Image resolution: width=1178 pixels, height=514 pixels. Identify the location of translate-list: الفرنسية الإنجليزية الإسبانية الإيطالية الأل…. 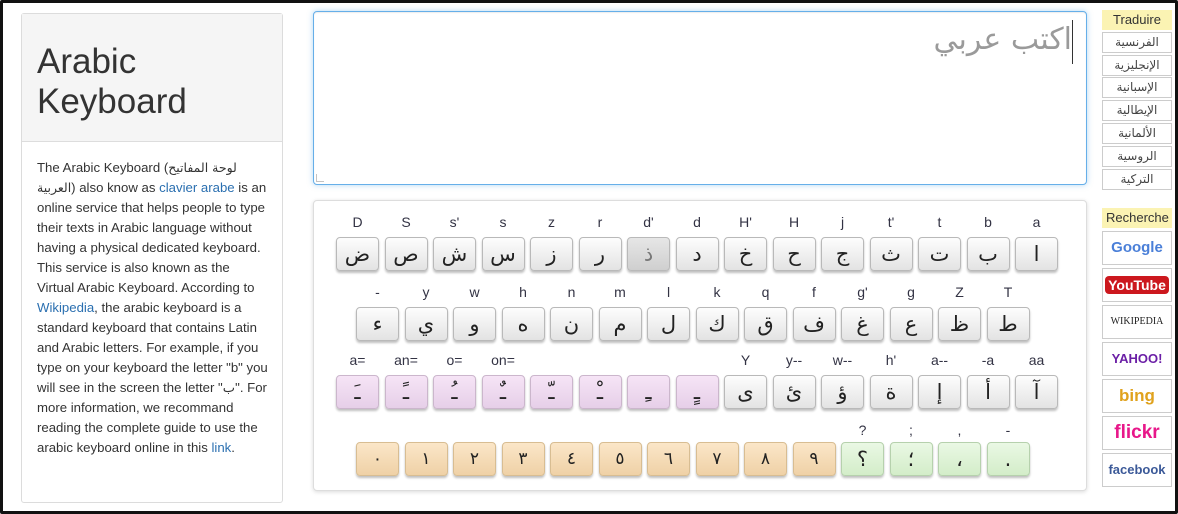
(1137, 110).